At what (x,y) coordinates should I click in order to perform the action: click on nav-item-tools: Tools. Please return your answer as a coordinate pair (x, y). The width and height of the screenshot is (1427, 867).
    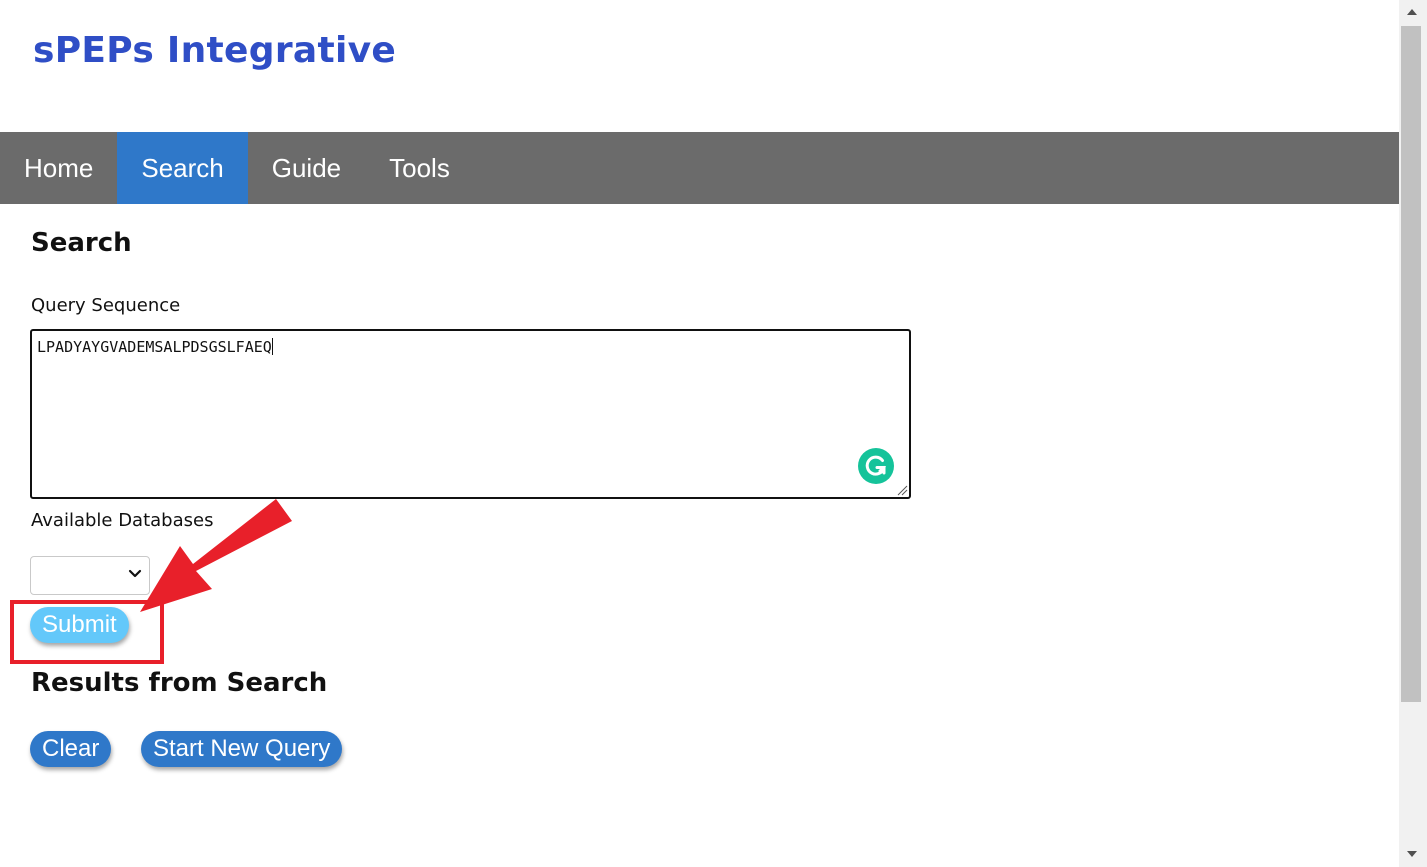
    Looking at the image, I should click on (419, 168).